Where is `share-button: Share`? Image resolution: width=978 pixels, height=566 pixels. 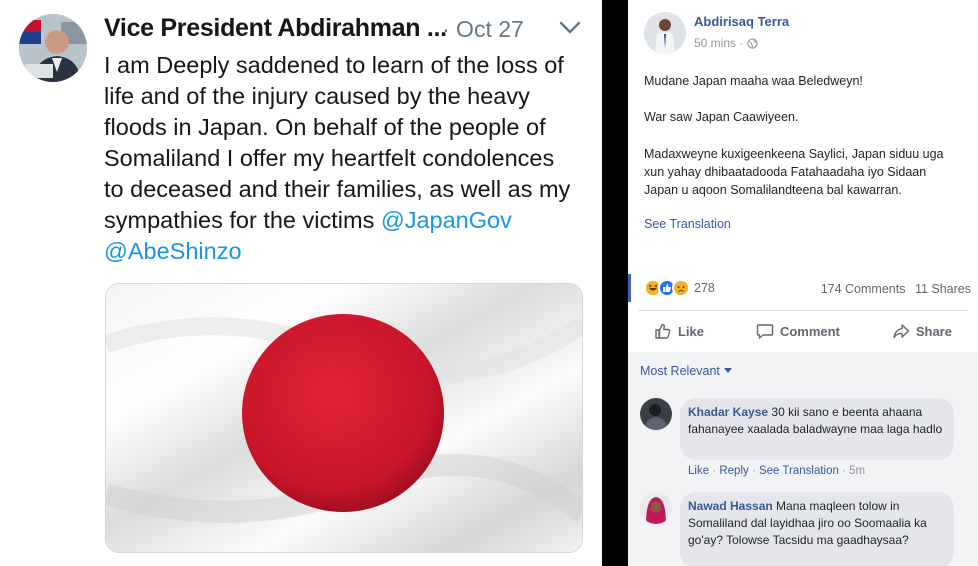 share-button: Share is located at coordinates (922, 331).